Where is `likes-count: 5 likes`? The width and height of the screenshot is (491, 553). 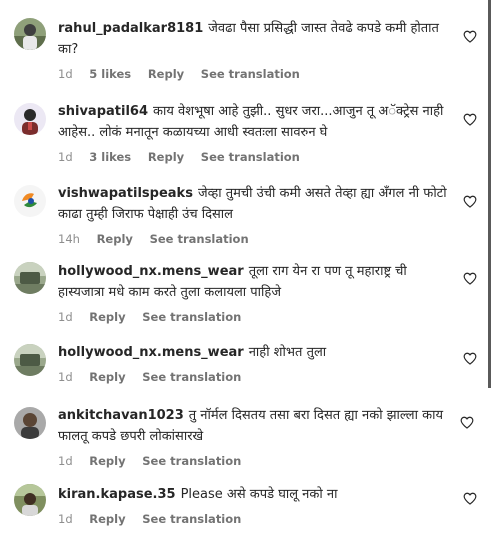
likes-count: 5 likes is located at coordinates (110, 74).